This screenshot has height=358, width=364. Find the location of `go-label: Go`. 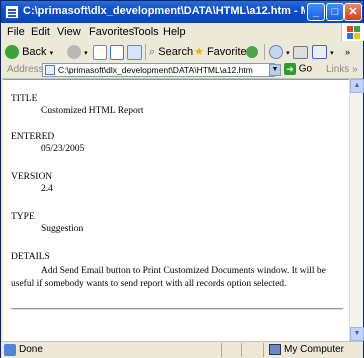

go-label: Go is located at coordinates (305, 69).